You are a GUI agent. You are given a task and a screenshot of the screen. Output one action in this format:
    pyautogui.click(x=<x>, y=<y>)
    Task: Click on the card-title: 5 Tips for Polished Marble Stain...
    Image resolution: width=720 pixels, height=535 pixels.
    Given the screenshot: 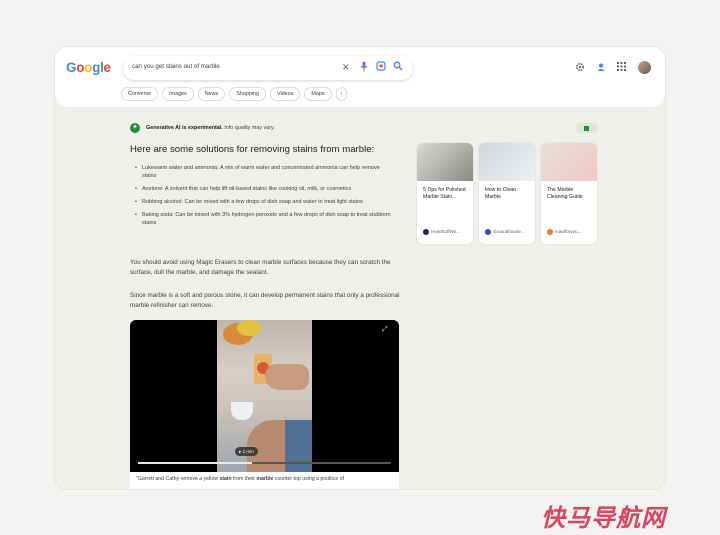 What is the action you would take?
    pyautogui.click(x=444, y=194)
    